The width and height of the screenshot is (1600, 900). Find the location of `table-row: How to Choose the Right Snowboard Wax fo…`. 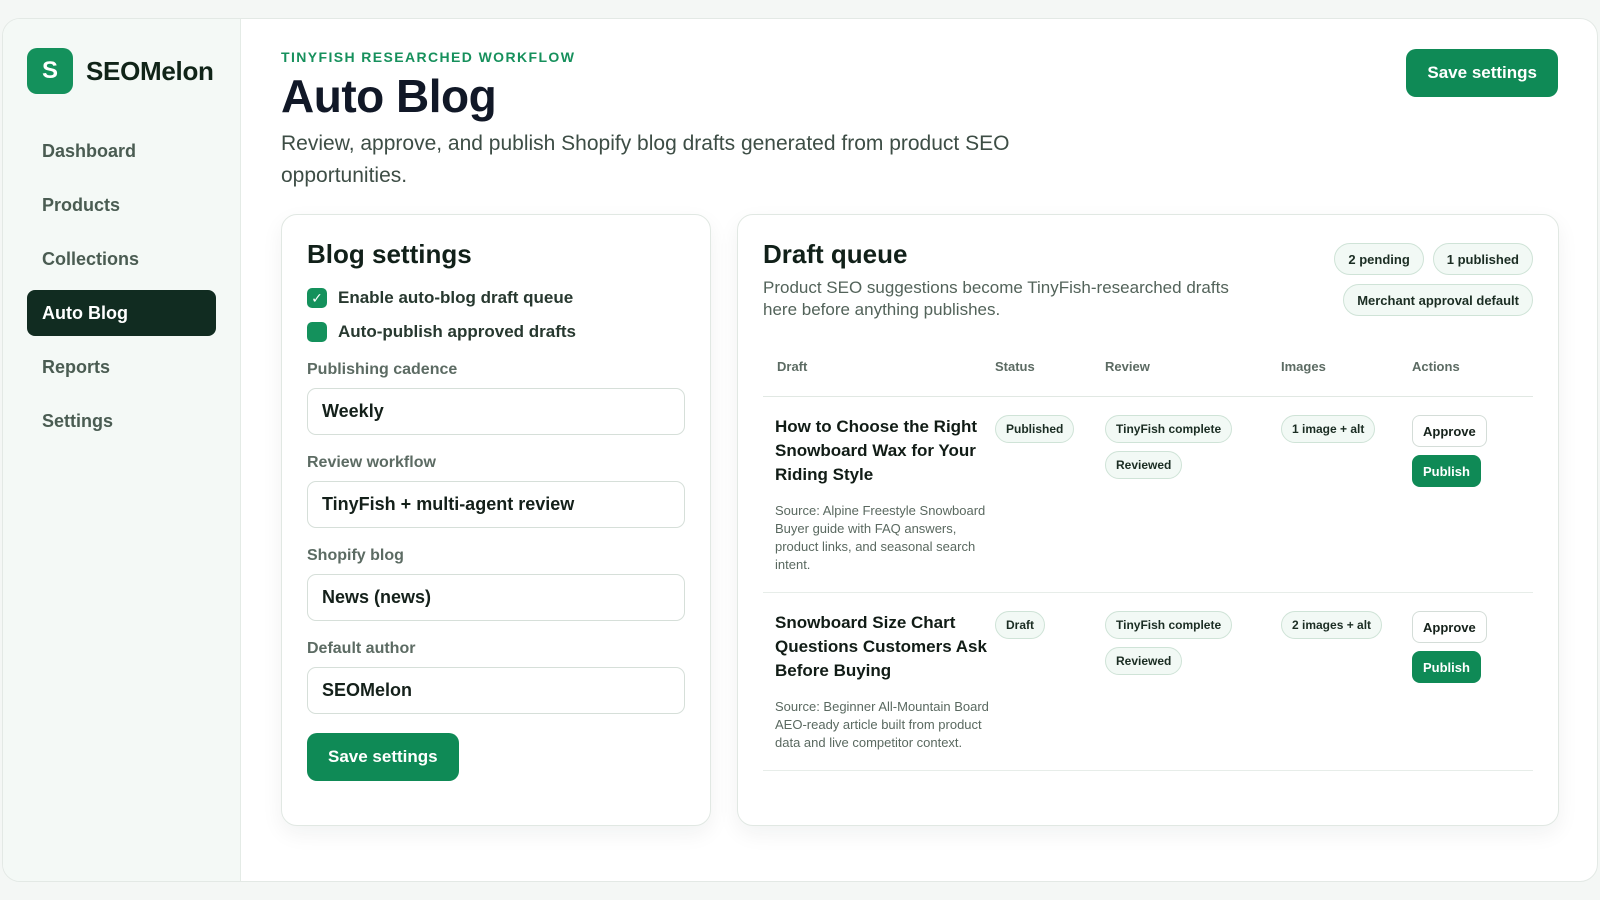

table-row: How to Choose the Right Snowboard Wax fo… is located at coordinates (1148, 495).